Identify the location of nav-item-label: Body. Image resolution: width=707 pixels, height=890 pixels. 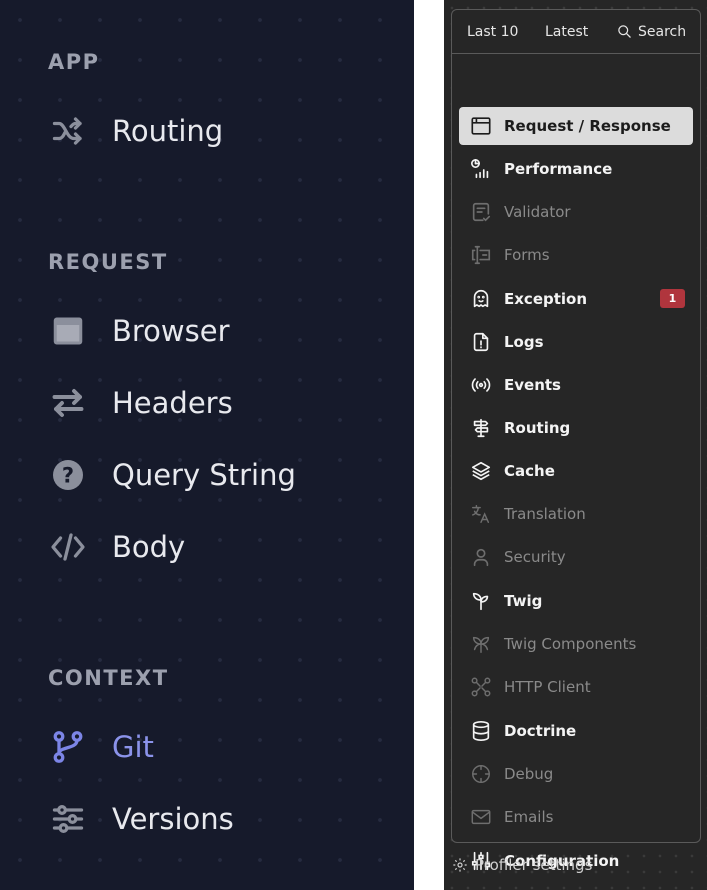
(149, 547).